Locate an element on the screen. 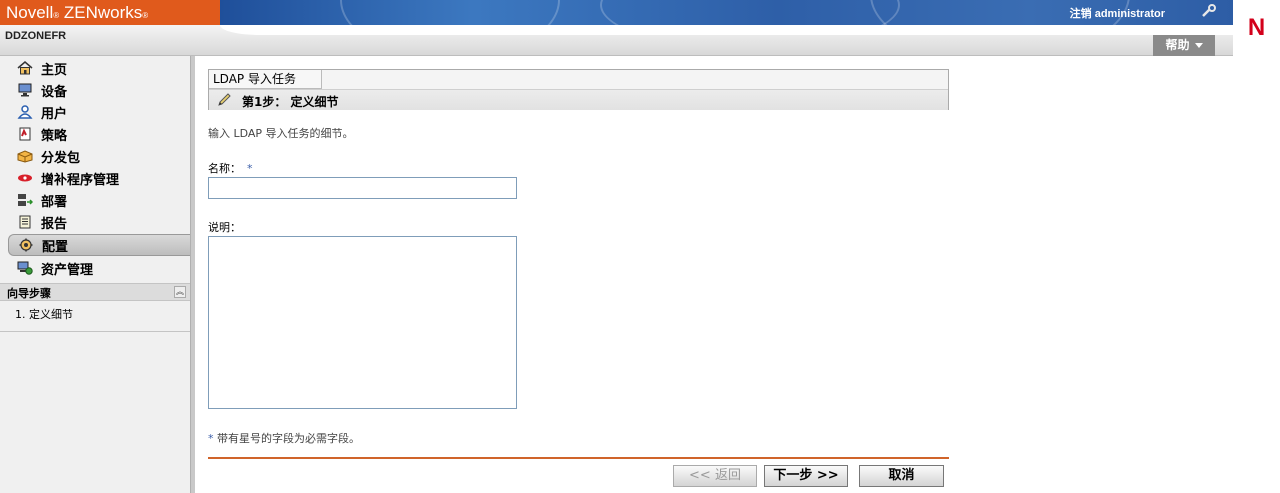 This screenshot has width=1280, height=493. tools-icon is located at coordinates (1209, 11).